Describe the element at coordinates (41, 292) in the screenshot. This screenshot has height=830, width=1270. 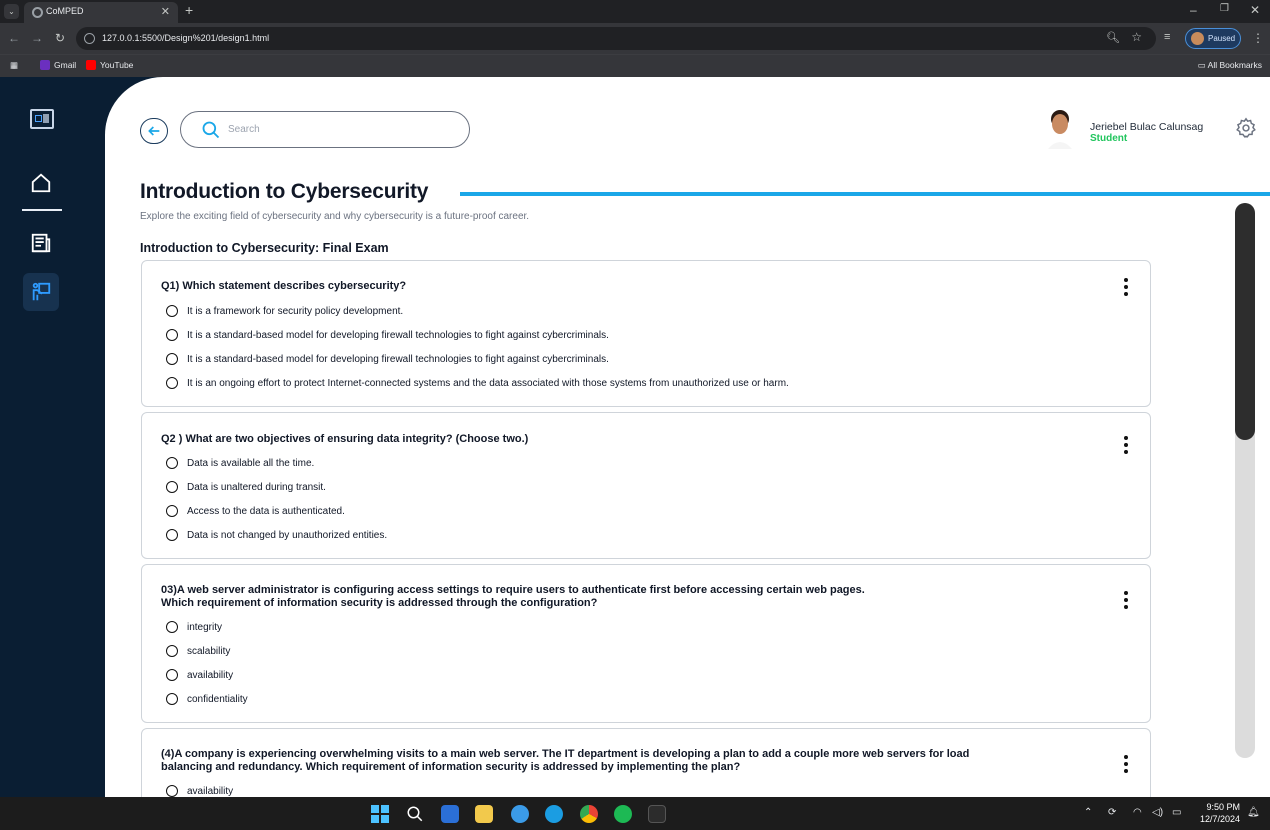
I see `sidebar-item-classroom` at that location.